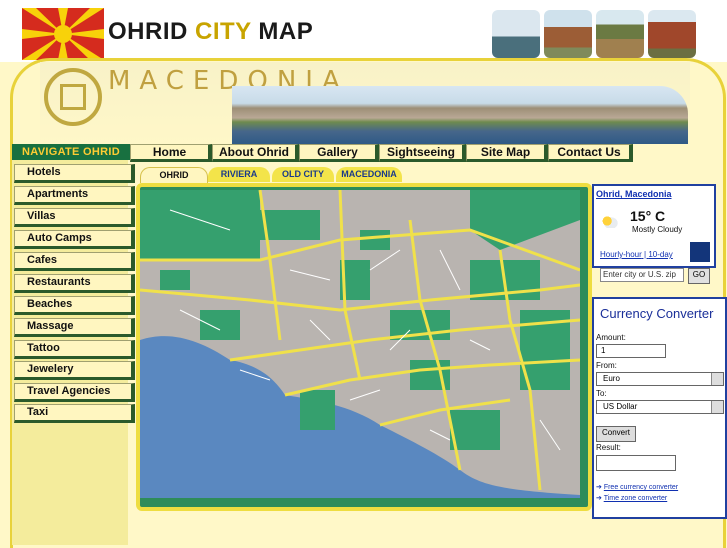  I want to click on header-photo-monastery, so click(672, 34).